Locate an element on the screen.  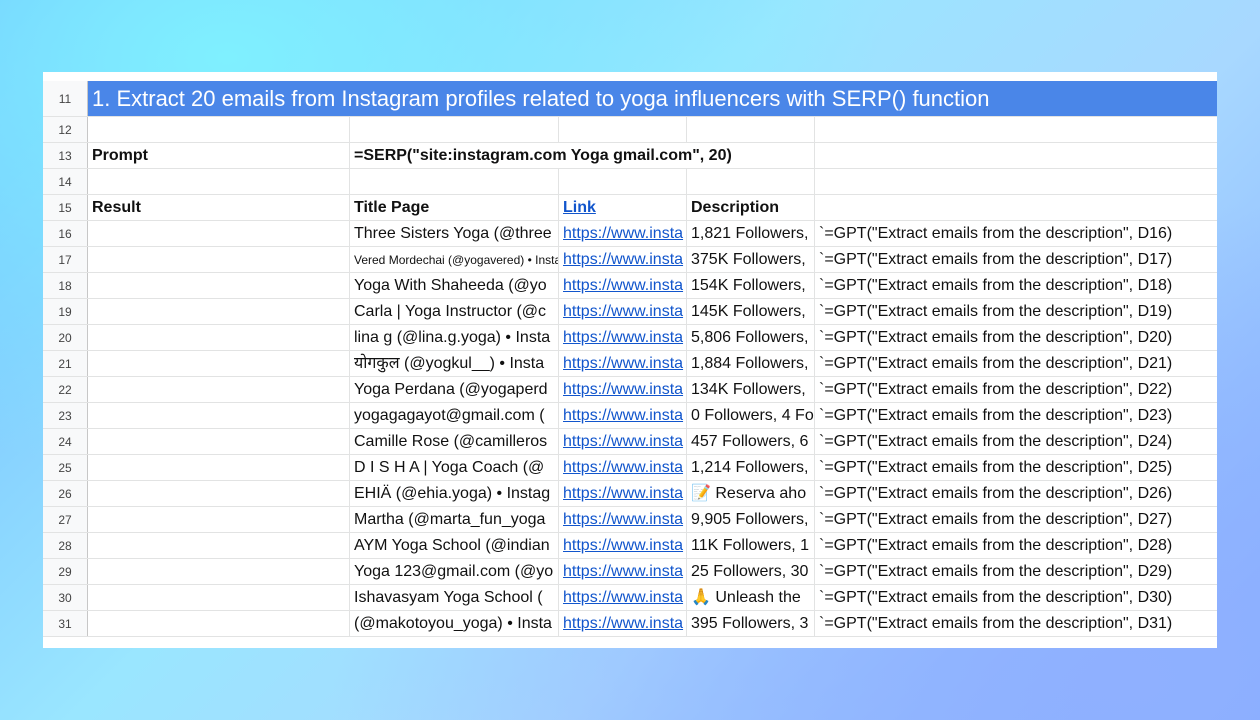
description-cell: 9,905 Followers, is located at coordinates (751, 519).